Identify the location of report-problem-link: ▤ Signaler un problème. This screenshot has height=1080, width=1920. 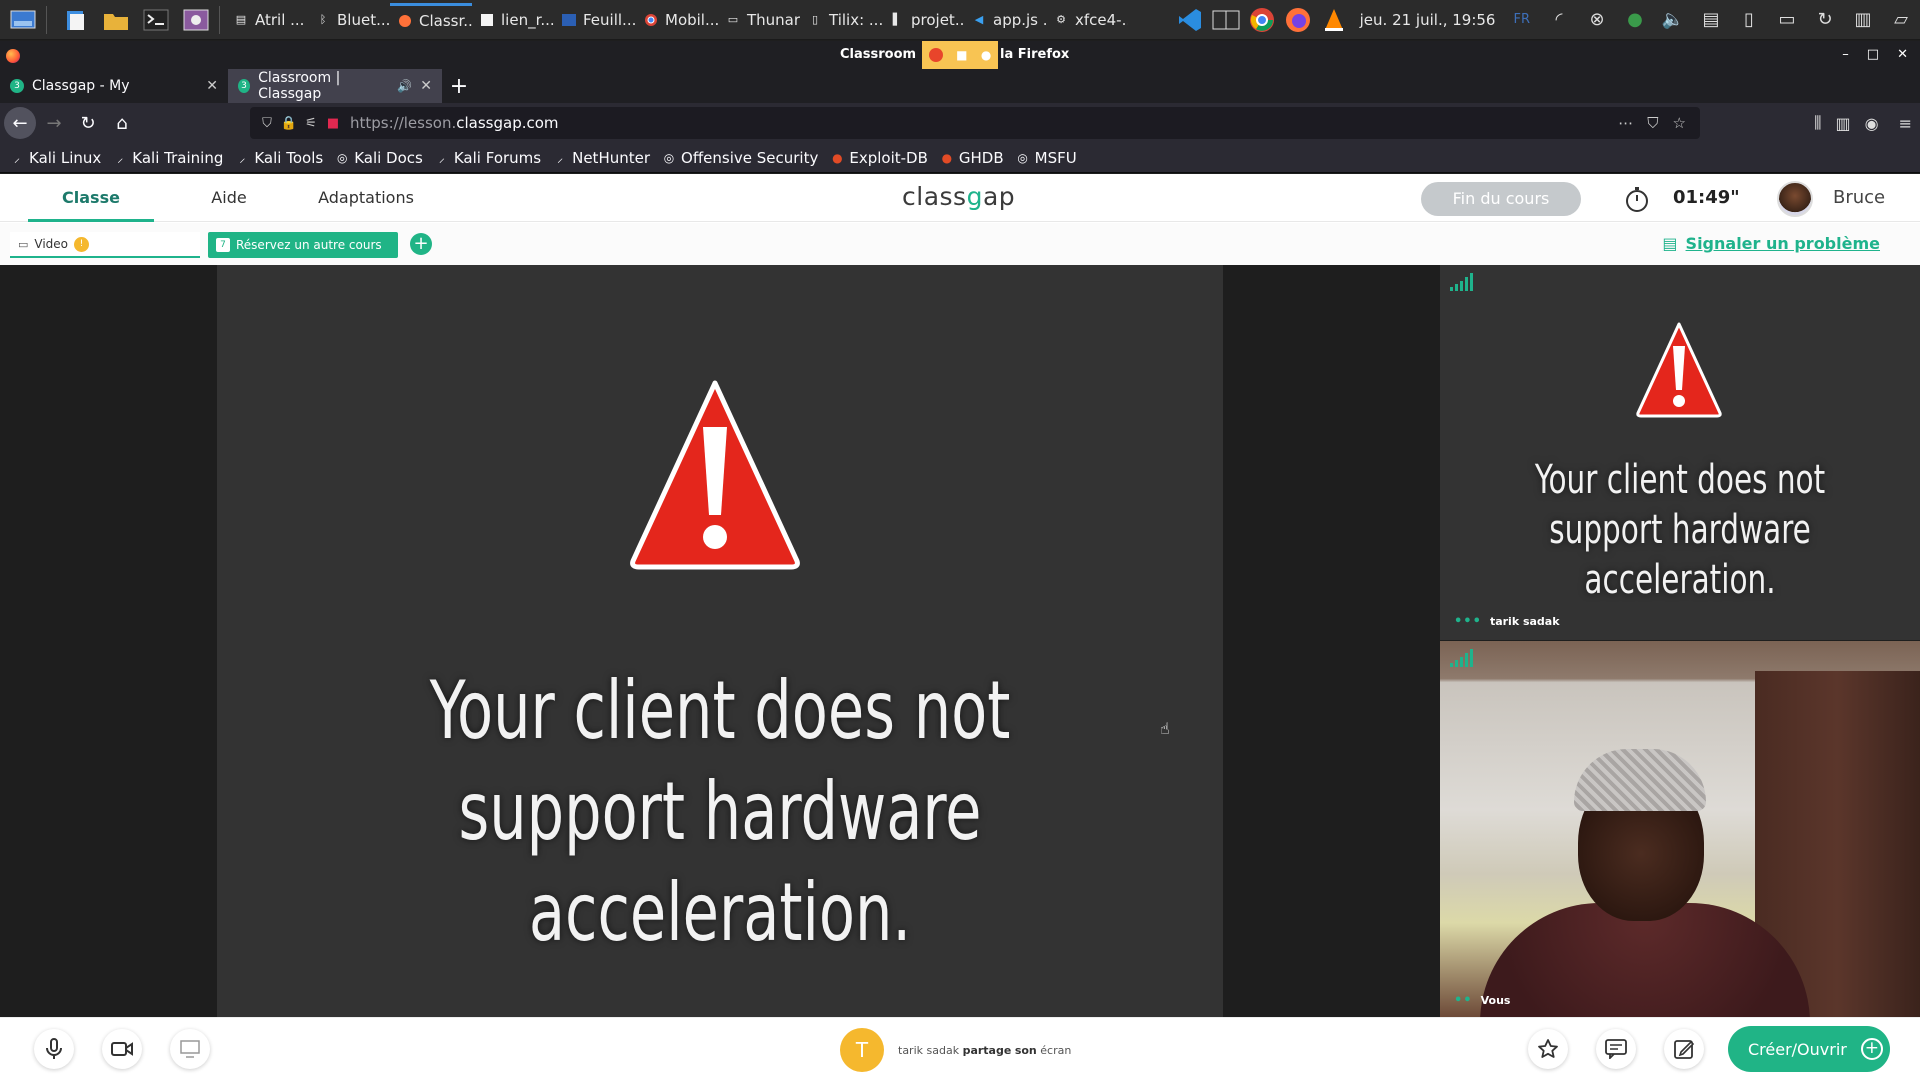
(1771, 243).